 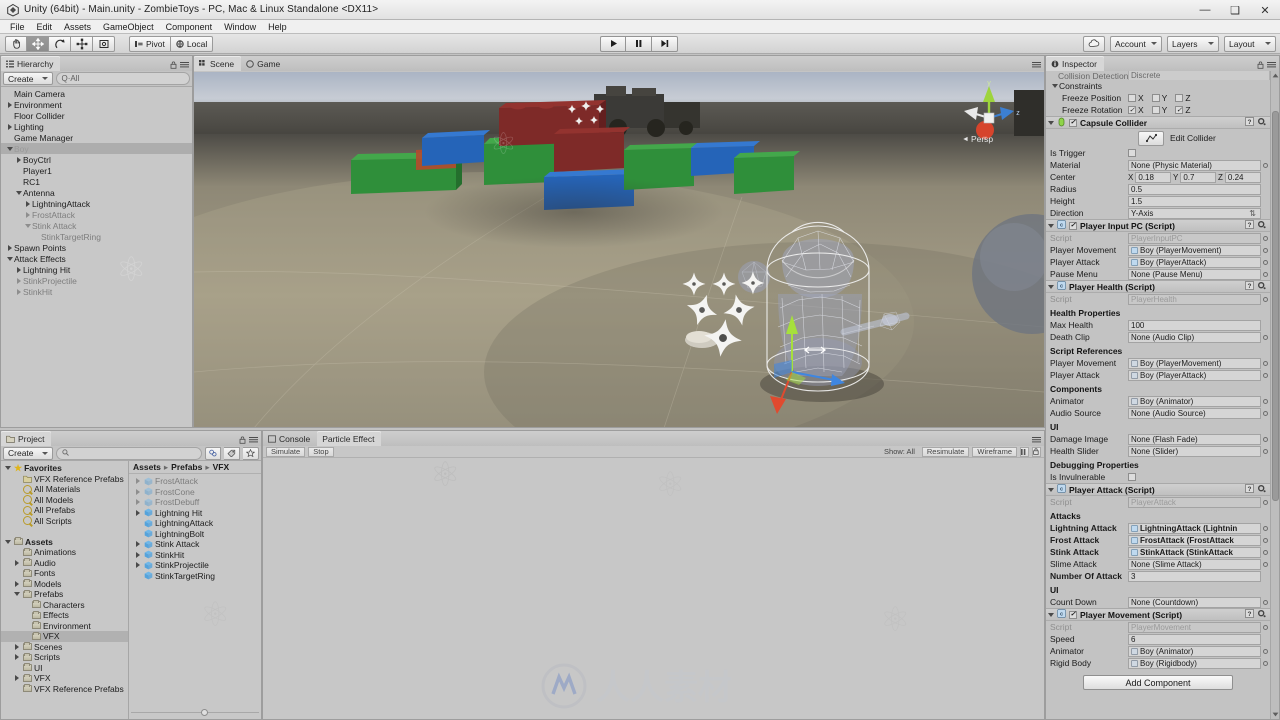 I want to click on maximize-button: ❑, so click(x=1235, y=10).